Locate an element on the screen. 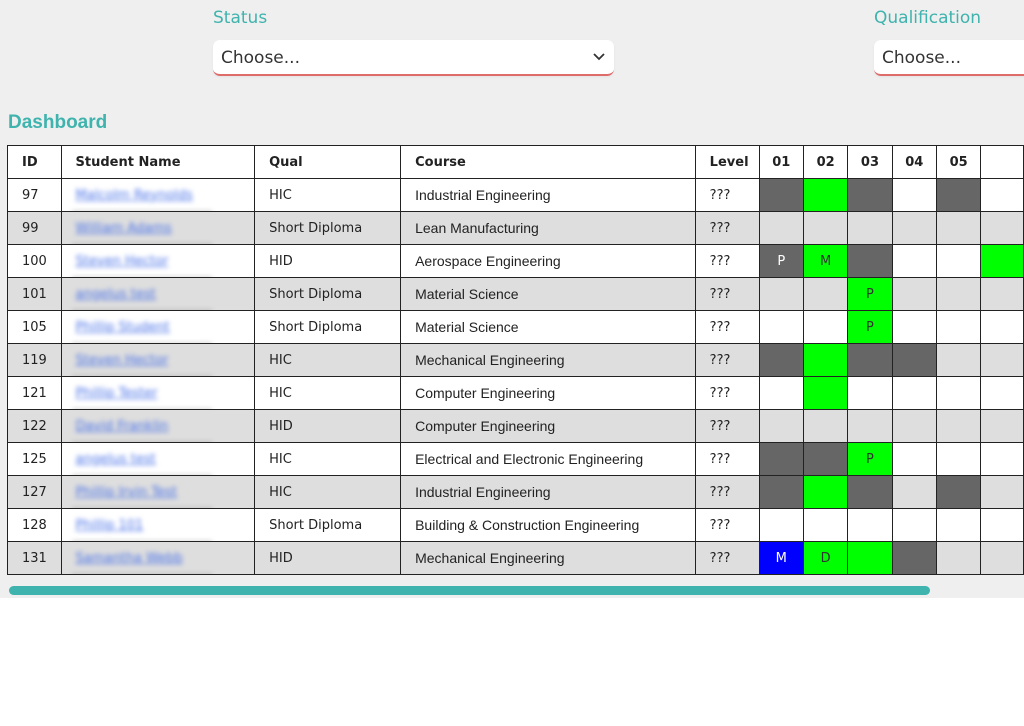  column-header-unit-03: 03 is located at coordinates (870, 162).